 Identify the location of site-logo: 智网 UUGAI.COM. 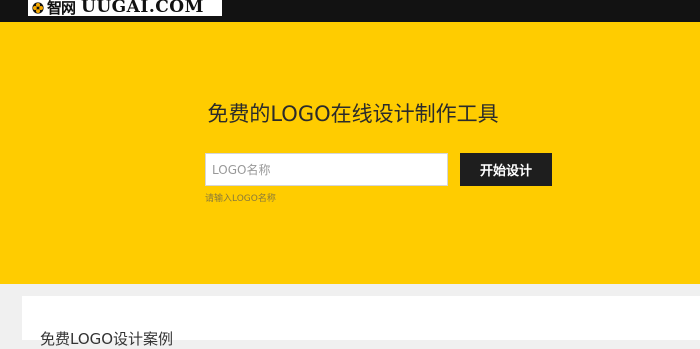
(125, 8).